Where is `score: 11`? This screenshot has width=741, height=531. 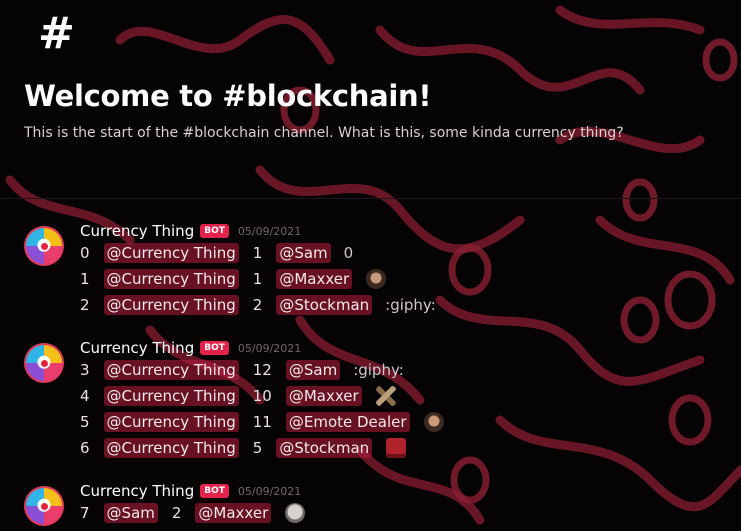 score: 11 is located at coordinates (262, 422).